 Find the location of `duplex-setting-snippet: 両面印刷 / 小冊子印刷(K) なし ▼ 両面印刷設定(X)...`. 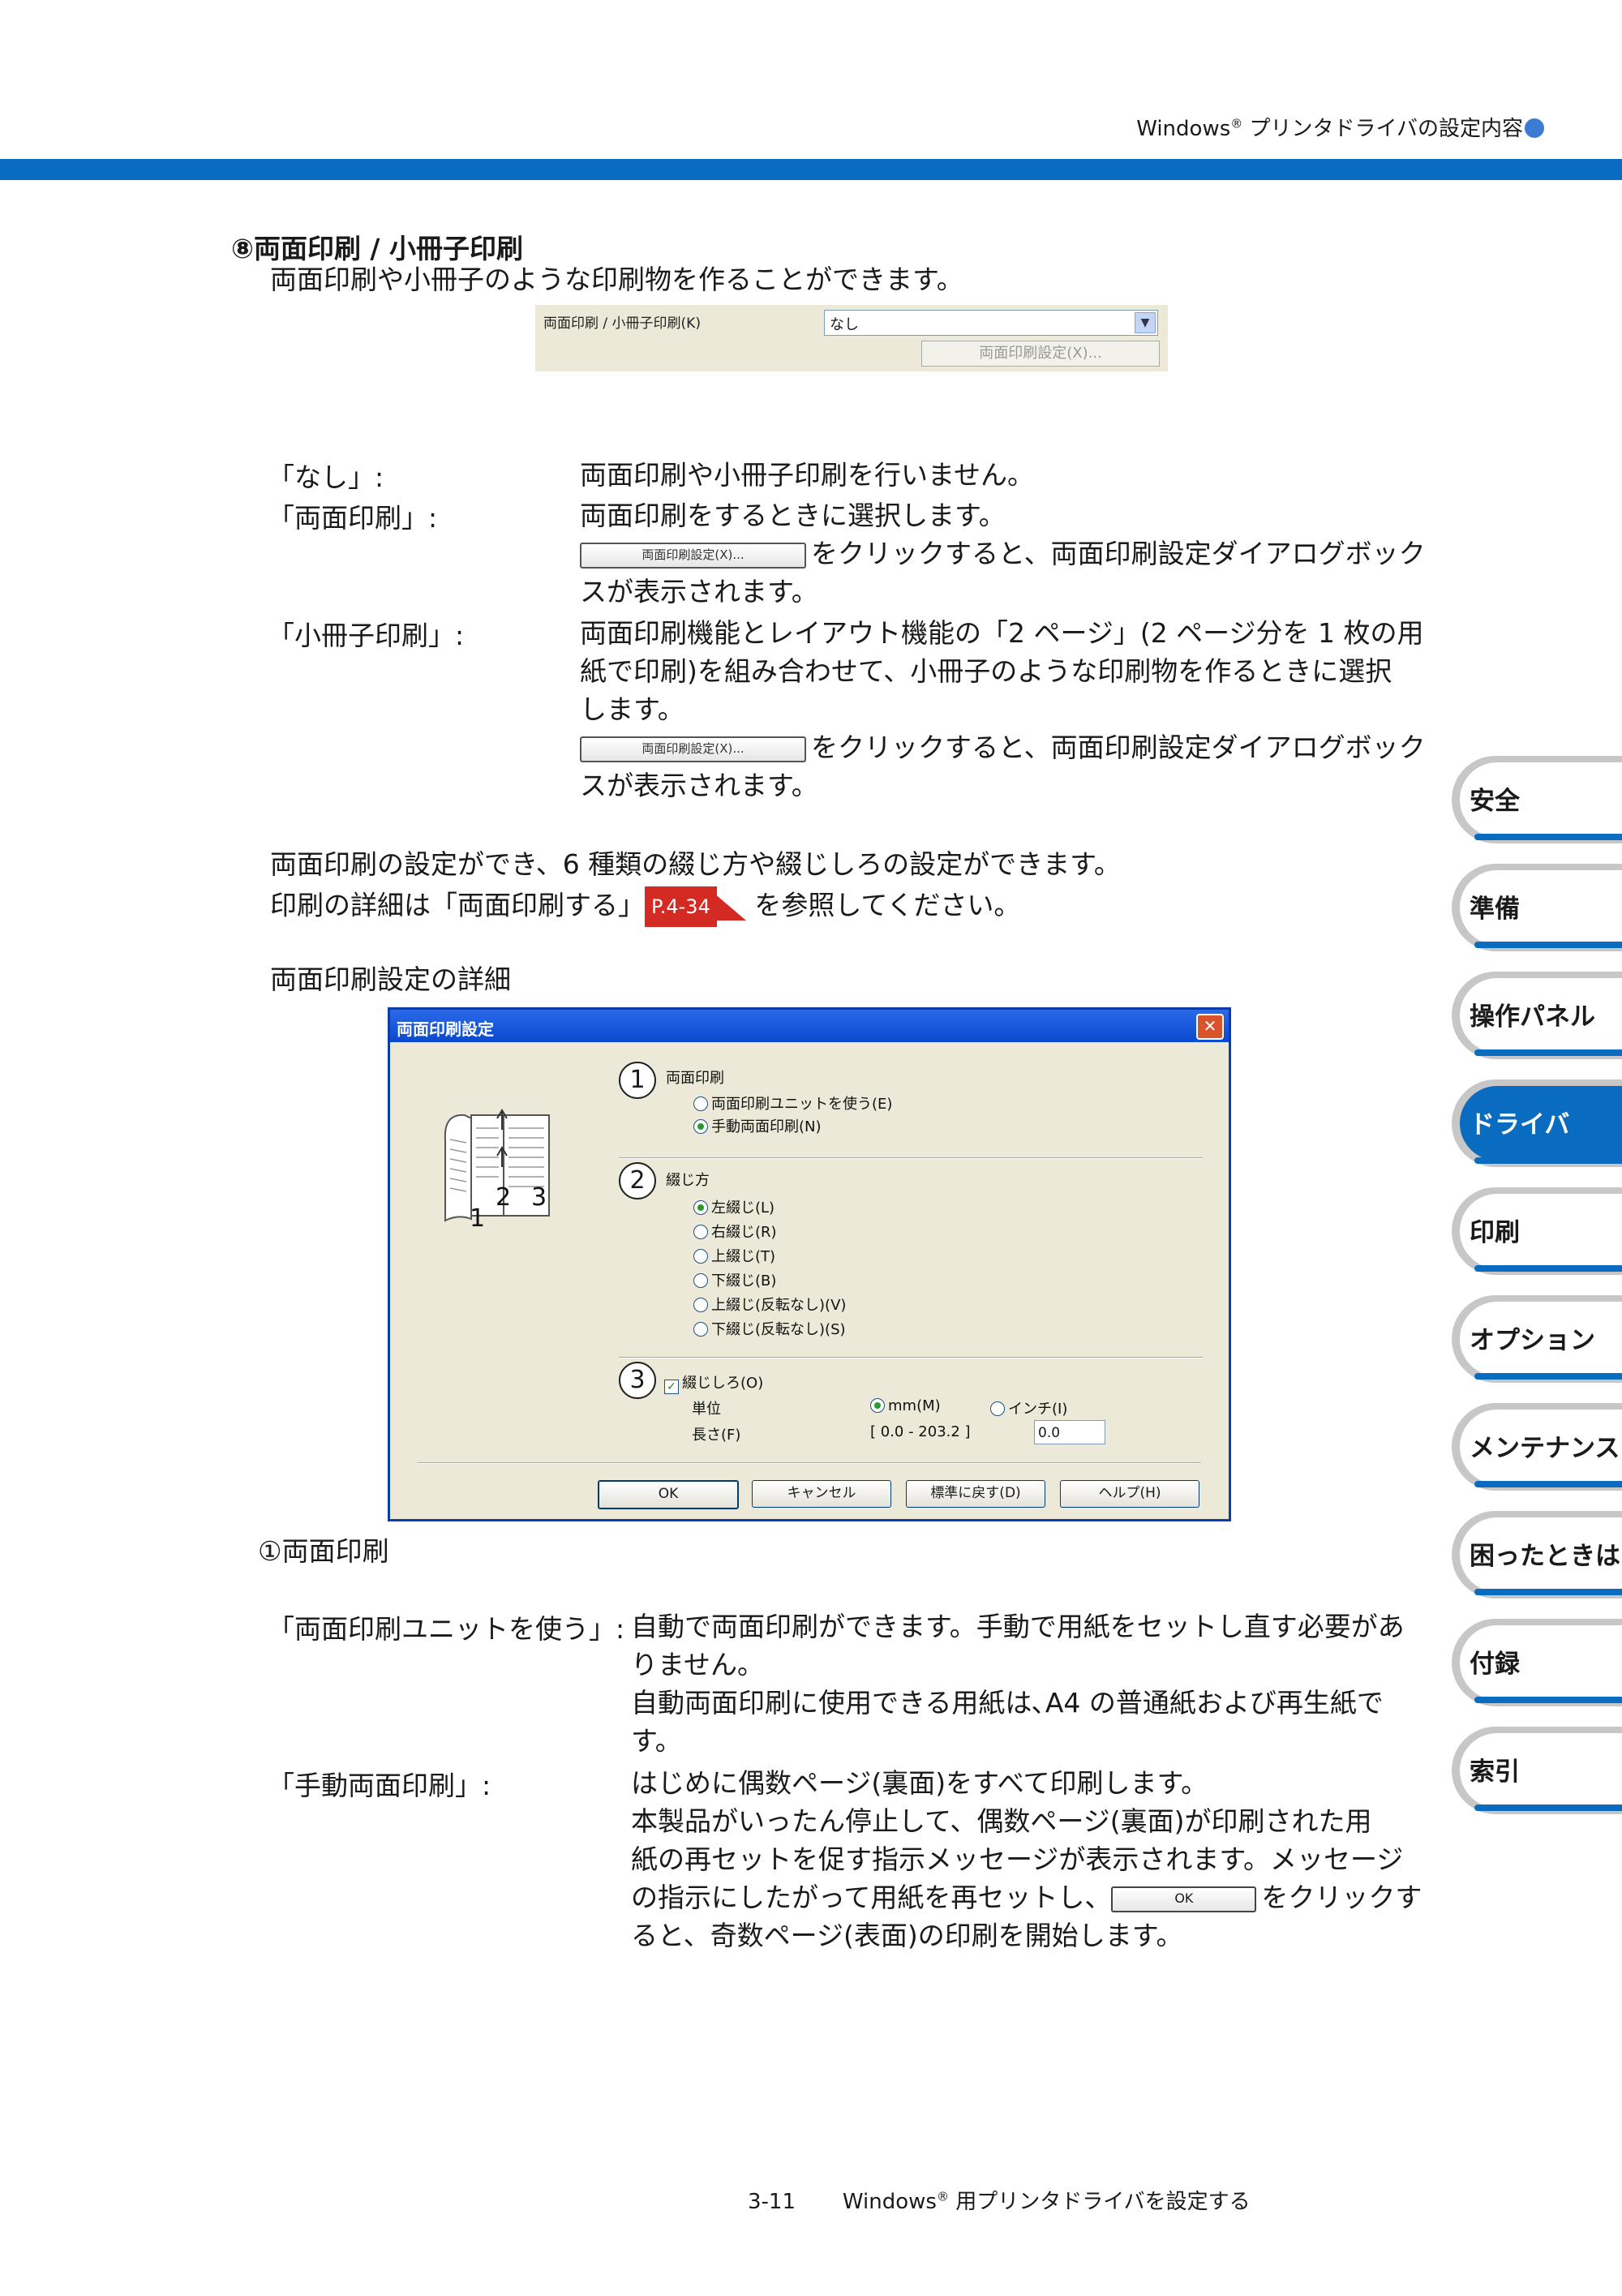

duplex-setting-snippet: 両面印刷 / 小冊子印刷(K) なし ▼ 両面印刷設定(X)... is located at coordinates (851, 338).